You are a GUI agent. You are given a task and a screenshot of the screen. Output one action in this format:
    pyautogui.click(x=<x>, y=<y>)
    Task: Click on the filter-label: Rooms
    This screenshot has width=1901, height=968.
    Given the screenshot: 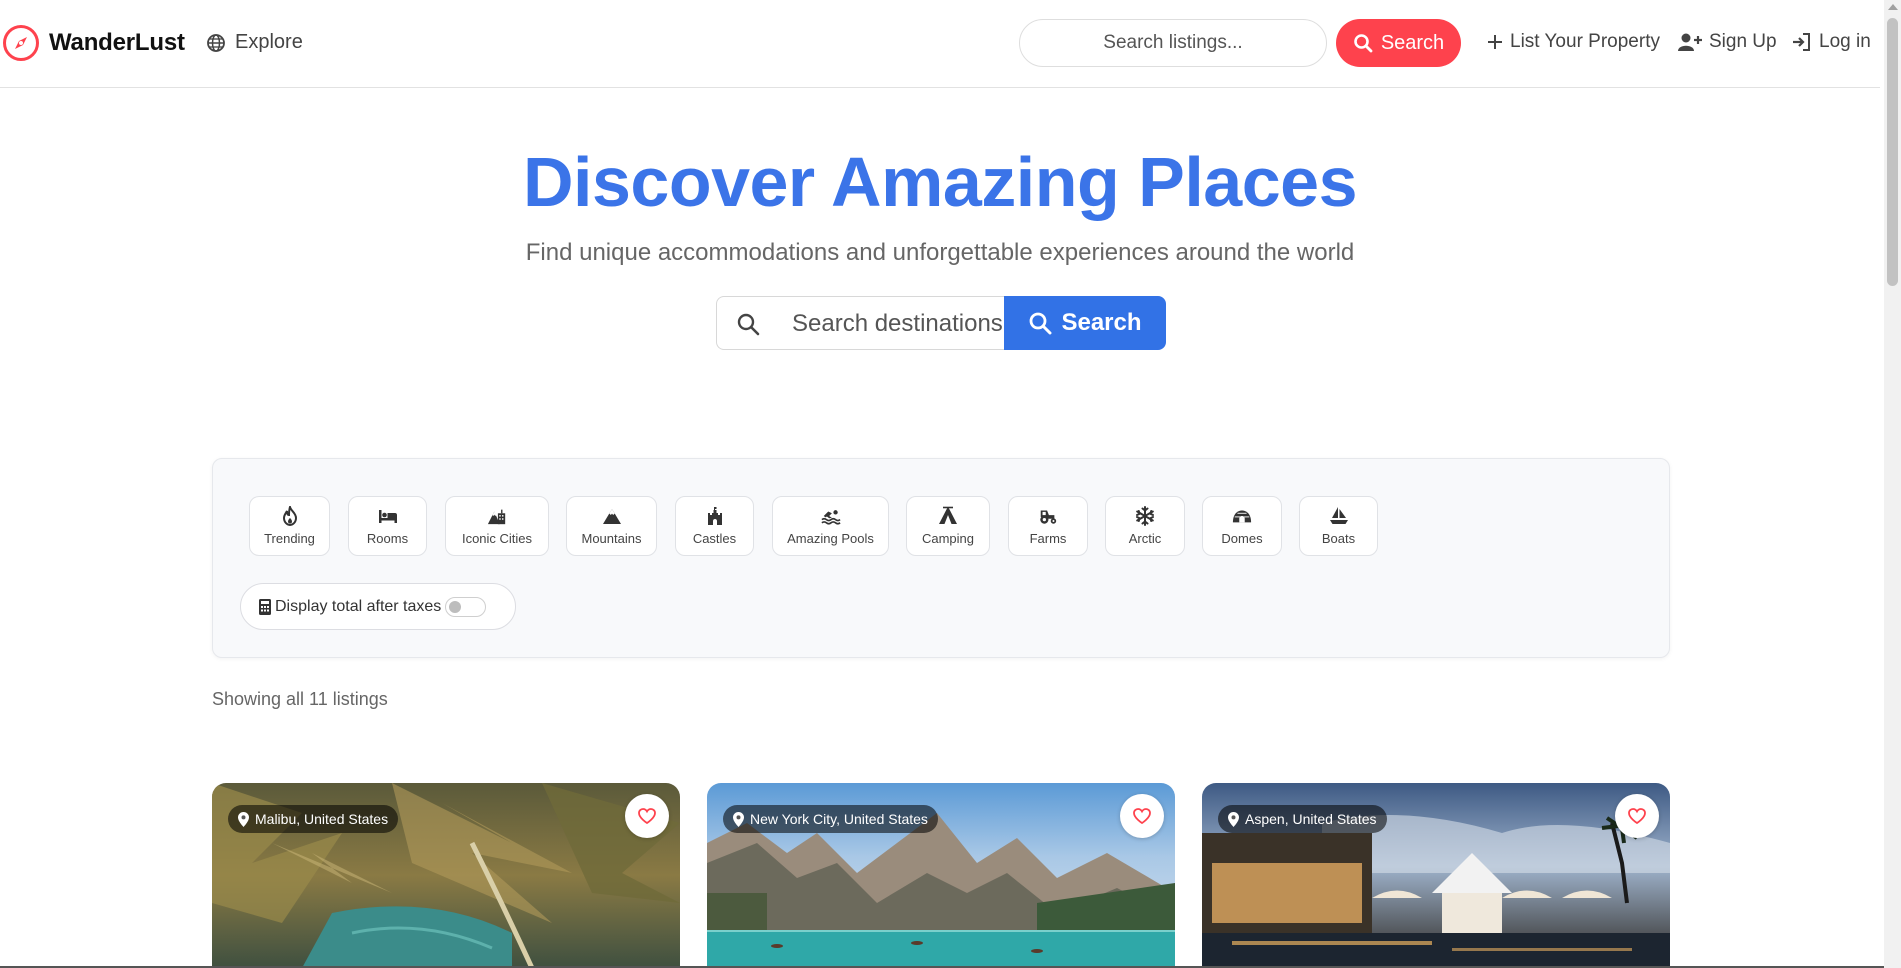 What is the action you would take?
    pyautogui.click(x=387, y=538)
    